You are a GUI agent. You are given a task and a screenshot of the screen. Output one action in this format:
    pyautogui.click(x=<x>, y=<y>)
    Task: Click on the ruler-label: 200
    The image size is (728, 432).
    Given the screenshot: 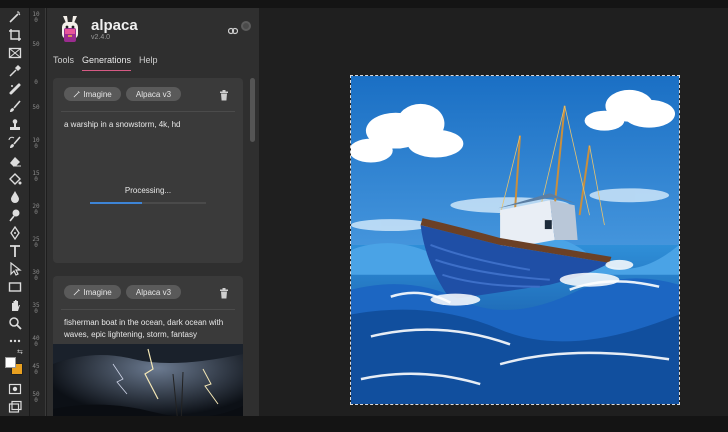 What is the action you would take?
    pyautogui.click(x=36, y=209)
    